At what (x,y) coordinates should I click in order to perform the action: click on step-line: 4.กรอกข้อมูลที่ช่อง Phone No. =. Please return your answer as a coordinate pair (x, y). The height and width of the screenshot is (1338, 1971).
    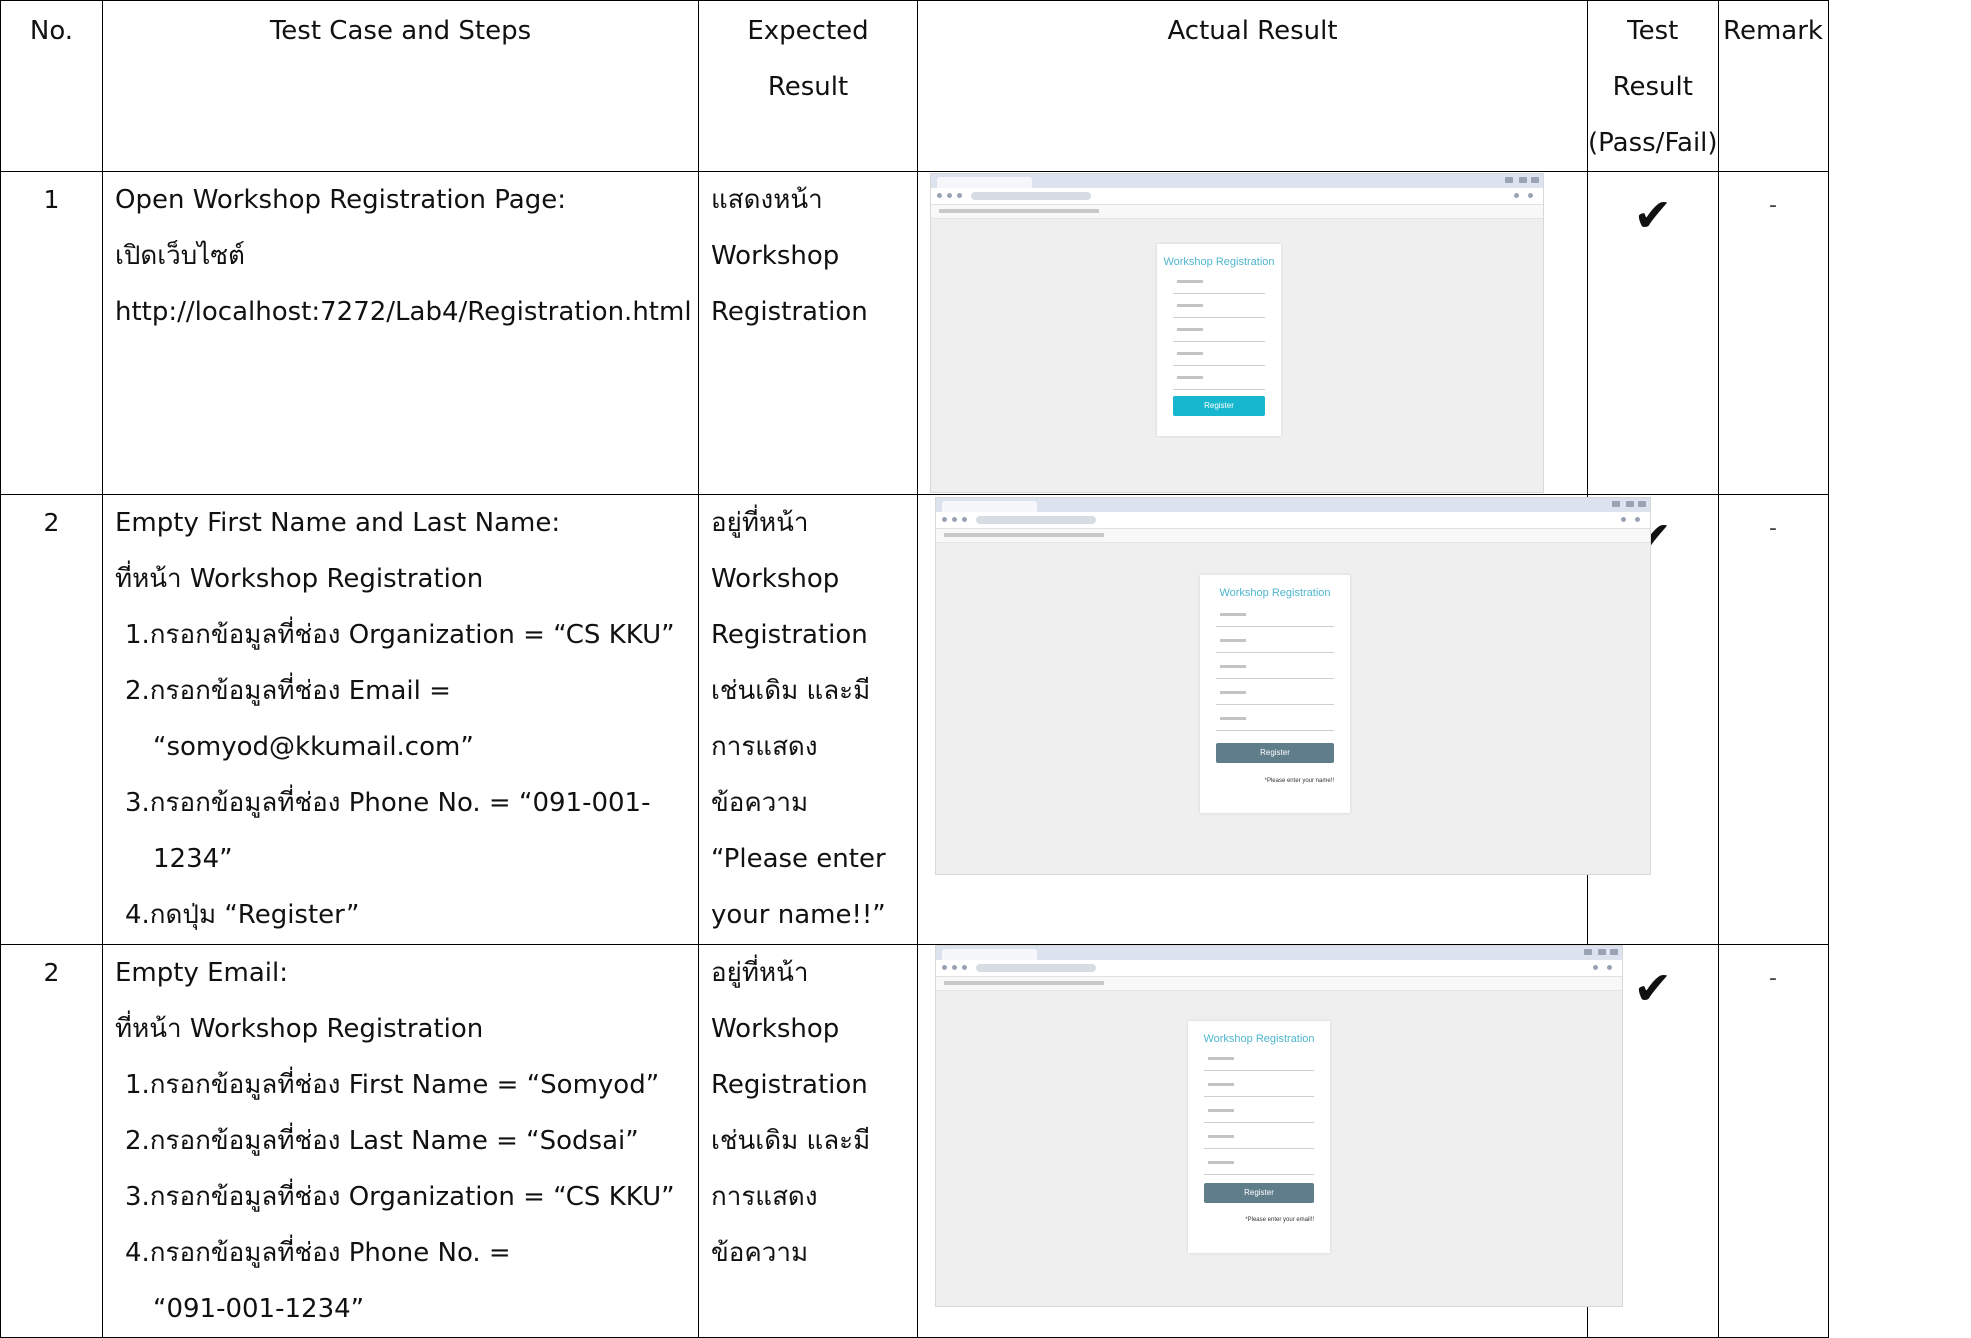
    Looking at the image, I should click on (318, 1253).